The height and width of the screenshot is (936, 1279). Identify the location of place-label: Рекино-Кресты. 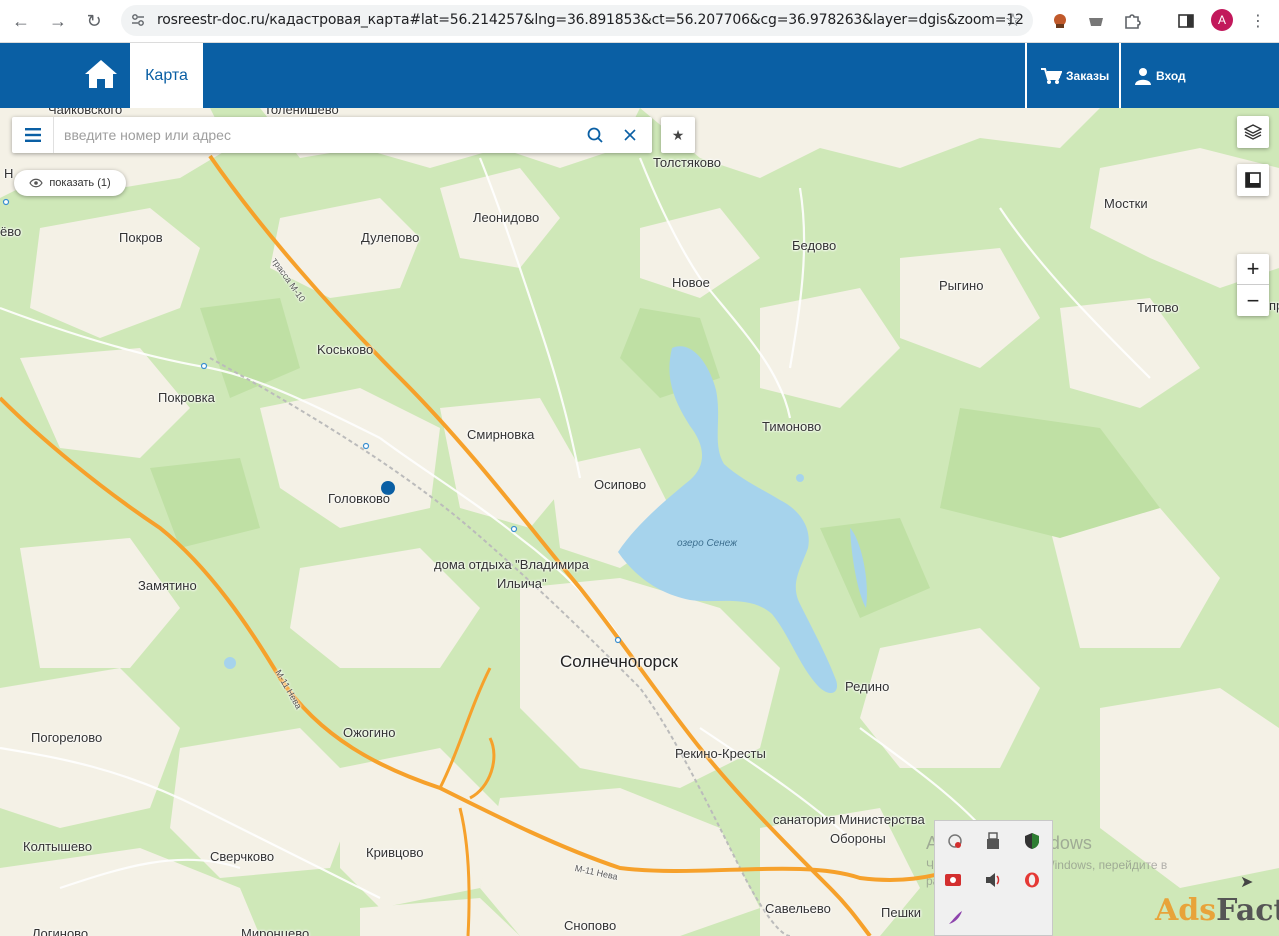
(720, 753).